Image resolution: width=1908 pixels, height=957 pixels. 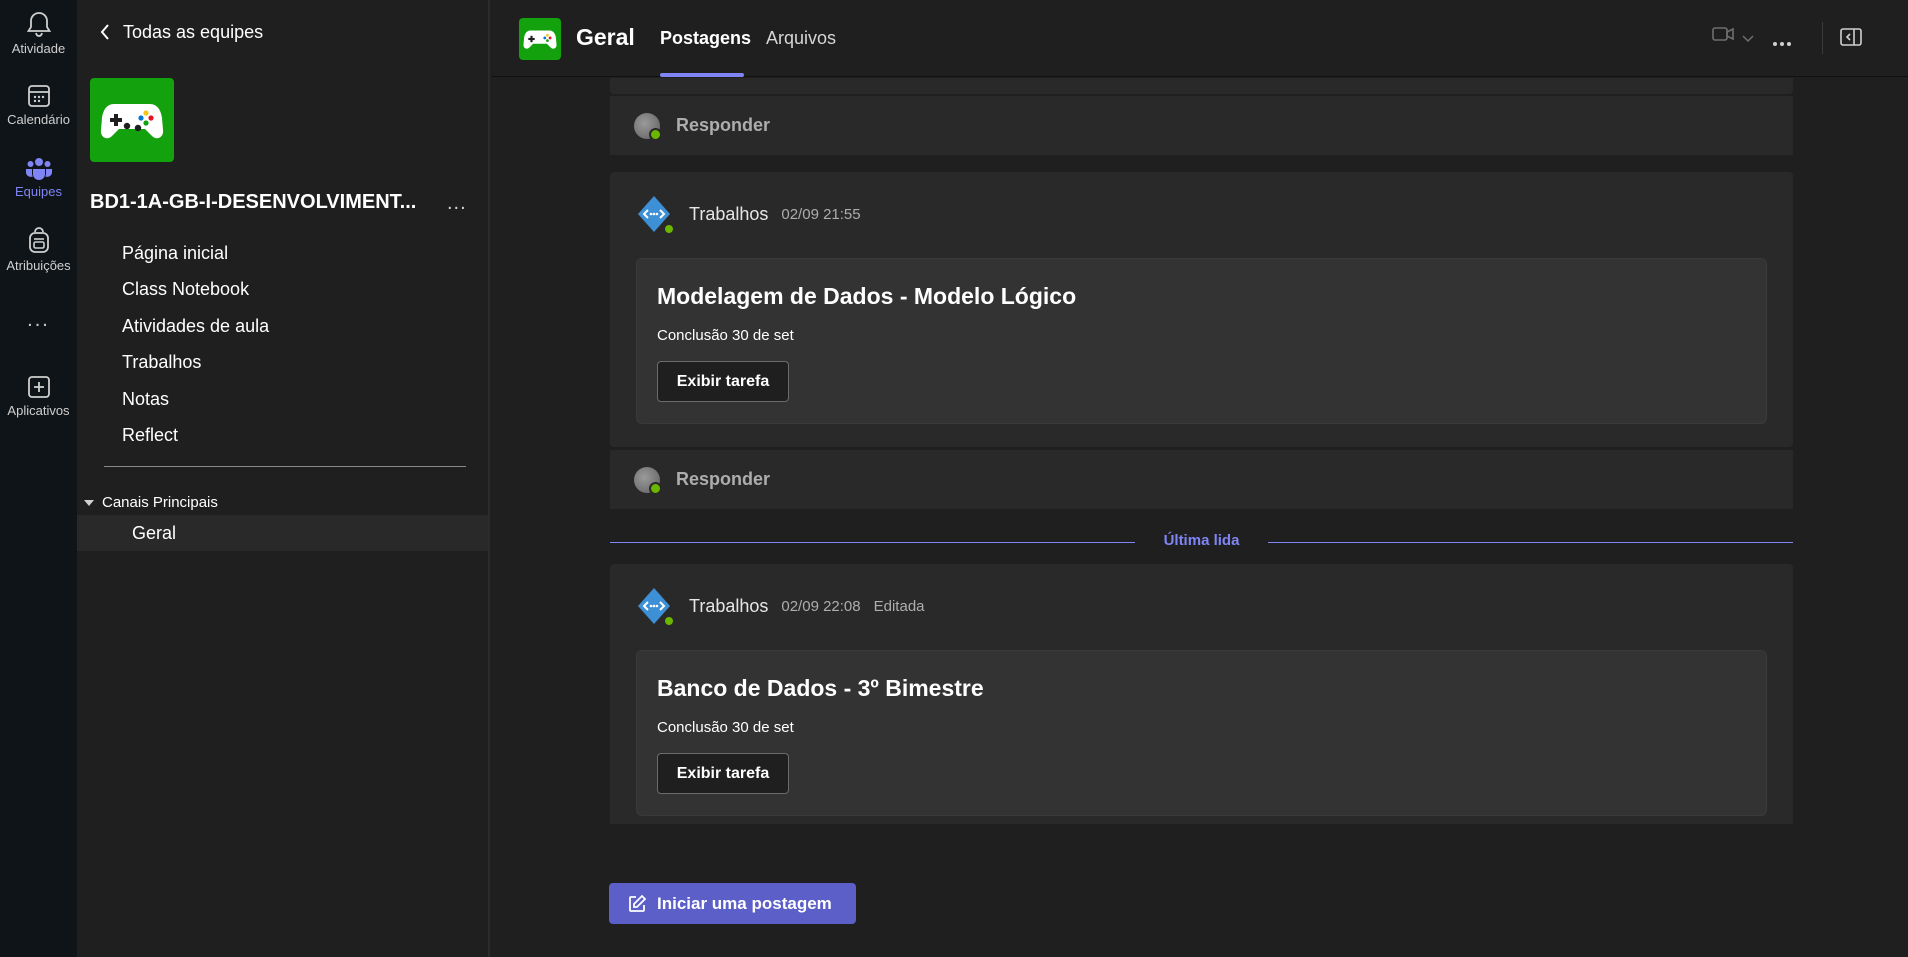 I want to click on header-separator, so click(x=1822, y=38).